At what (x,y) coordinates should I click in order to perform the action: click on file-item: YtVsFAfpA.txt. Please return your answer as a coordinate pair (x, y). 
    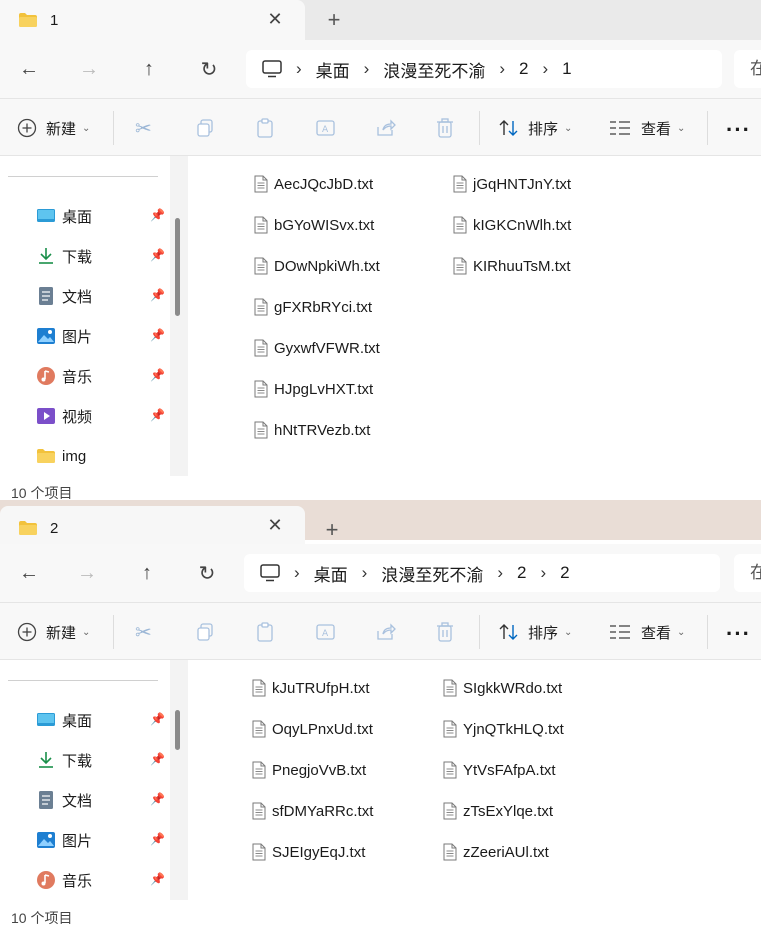
    Looking at the image, I should click on (499, 770).